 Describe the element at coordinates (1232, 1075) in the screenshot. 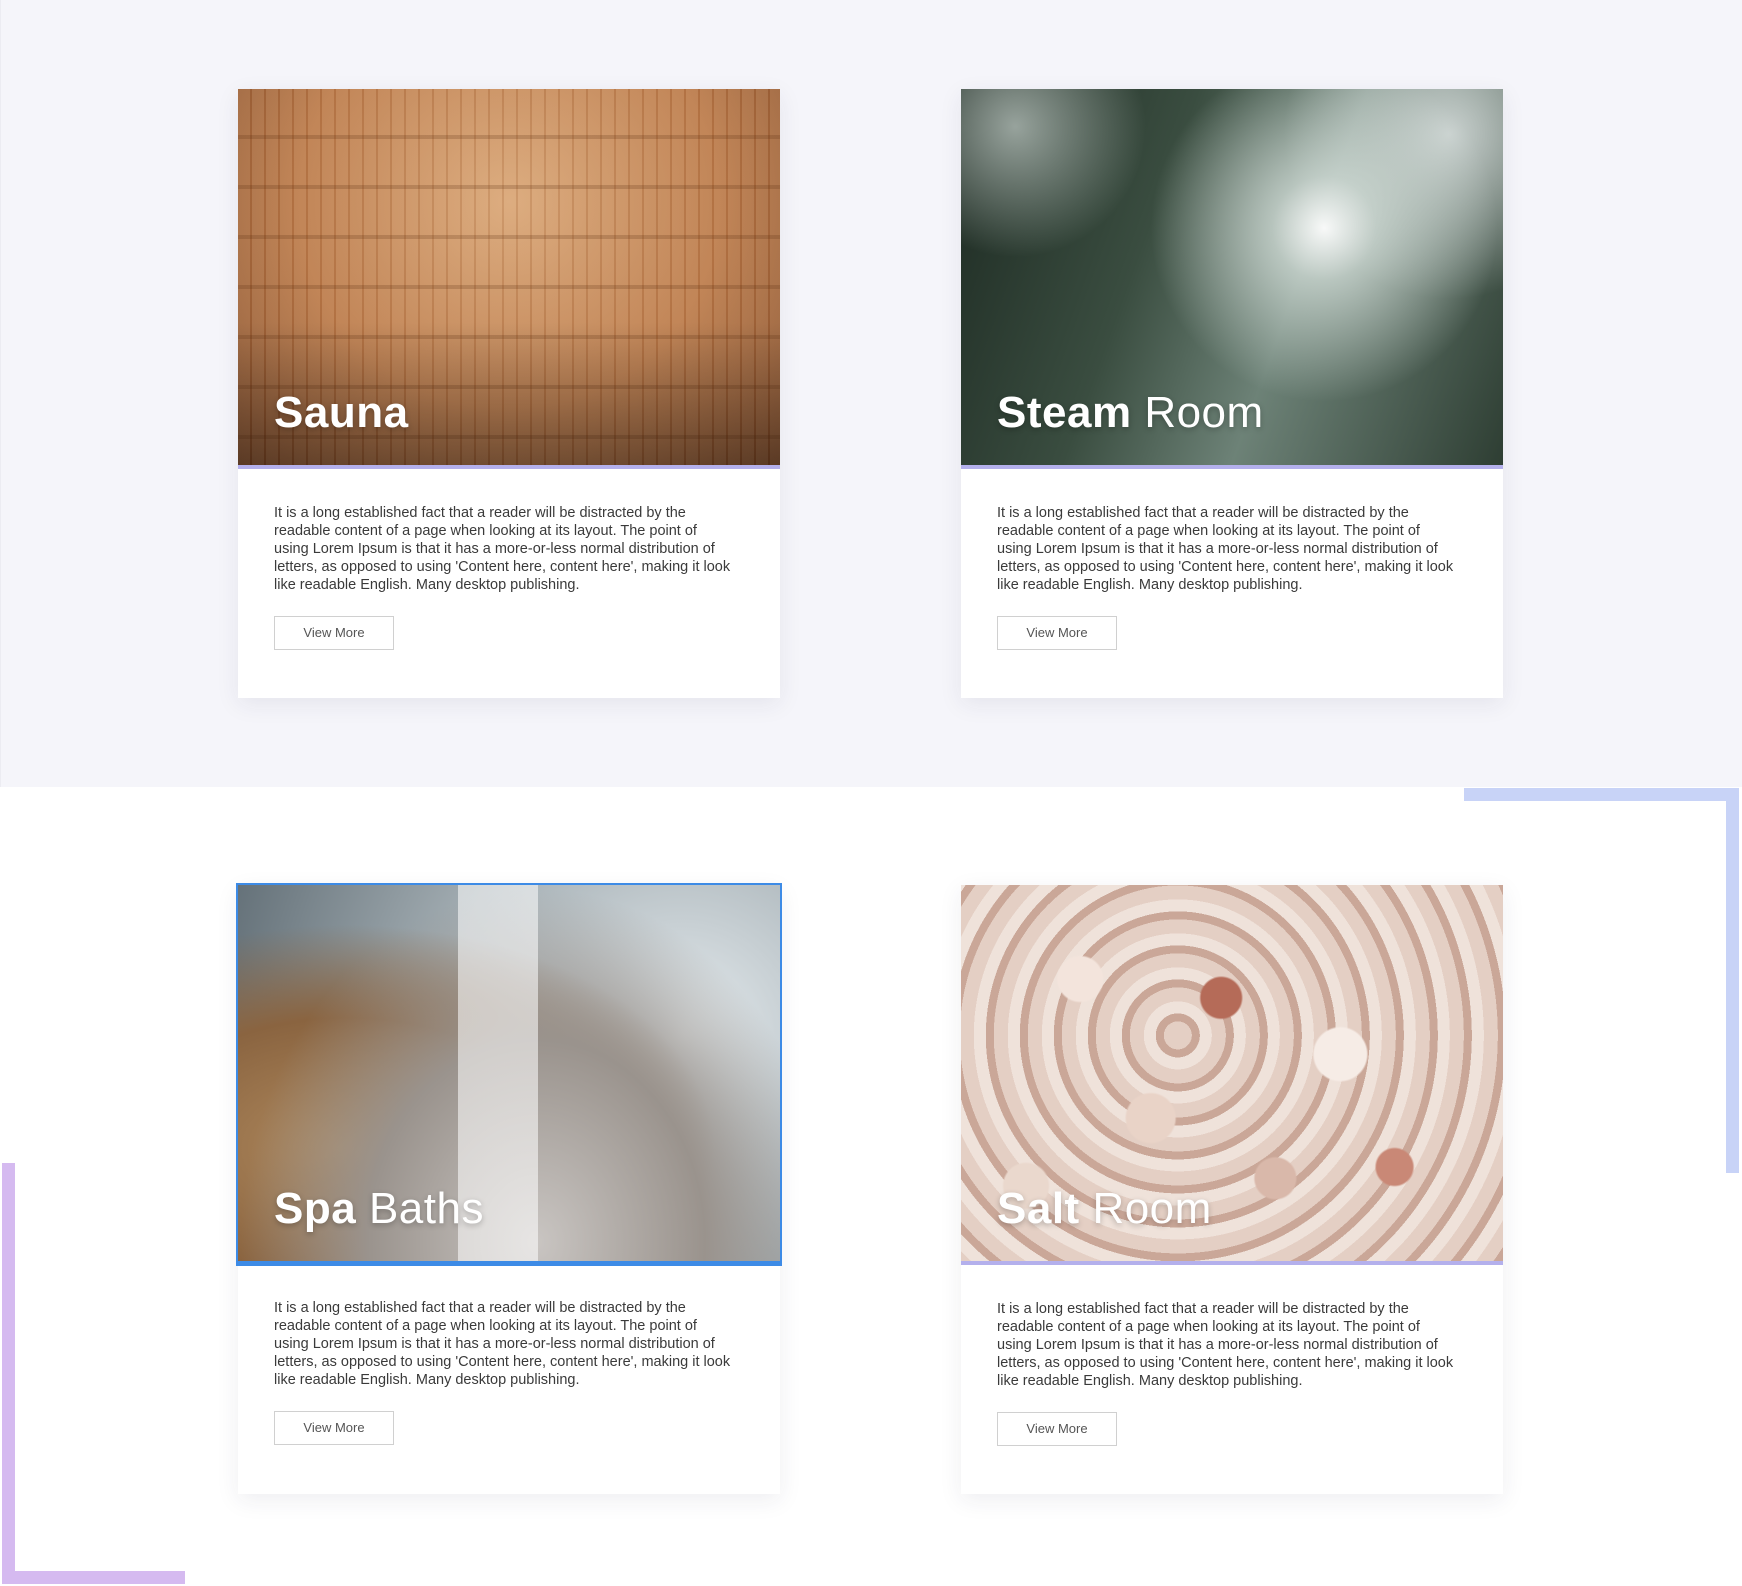

I see `card-media: Salt Room` at that location.